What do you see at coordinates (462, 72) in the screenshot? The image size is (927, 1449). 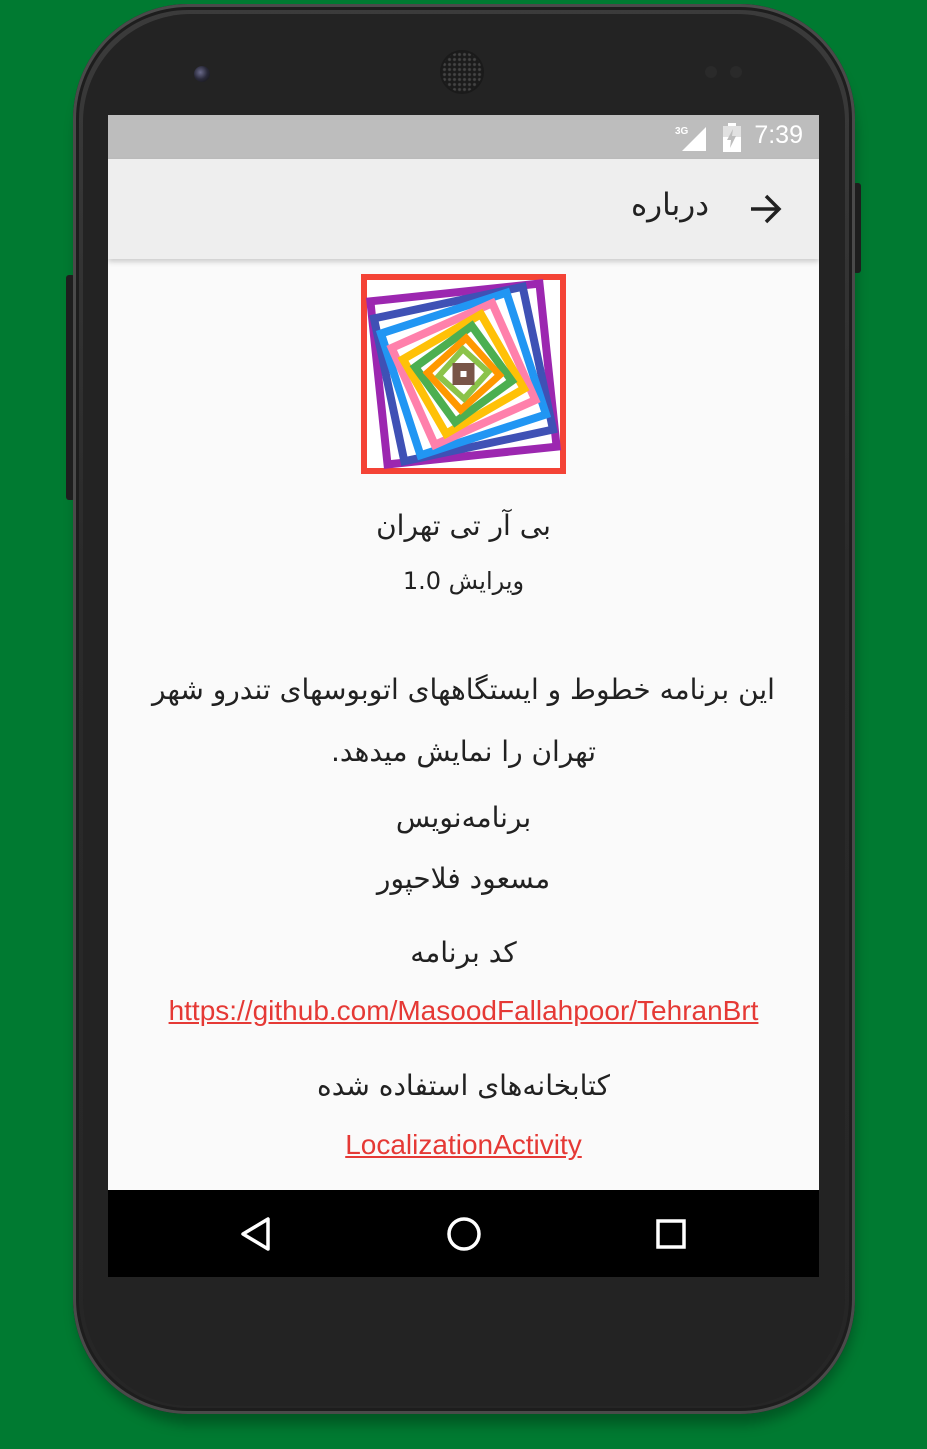 I see `earpiece-speaker` at bounding box center [462, 72].